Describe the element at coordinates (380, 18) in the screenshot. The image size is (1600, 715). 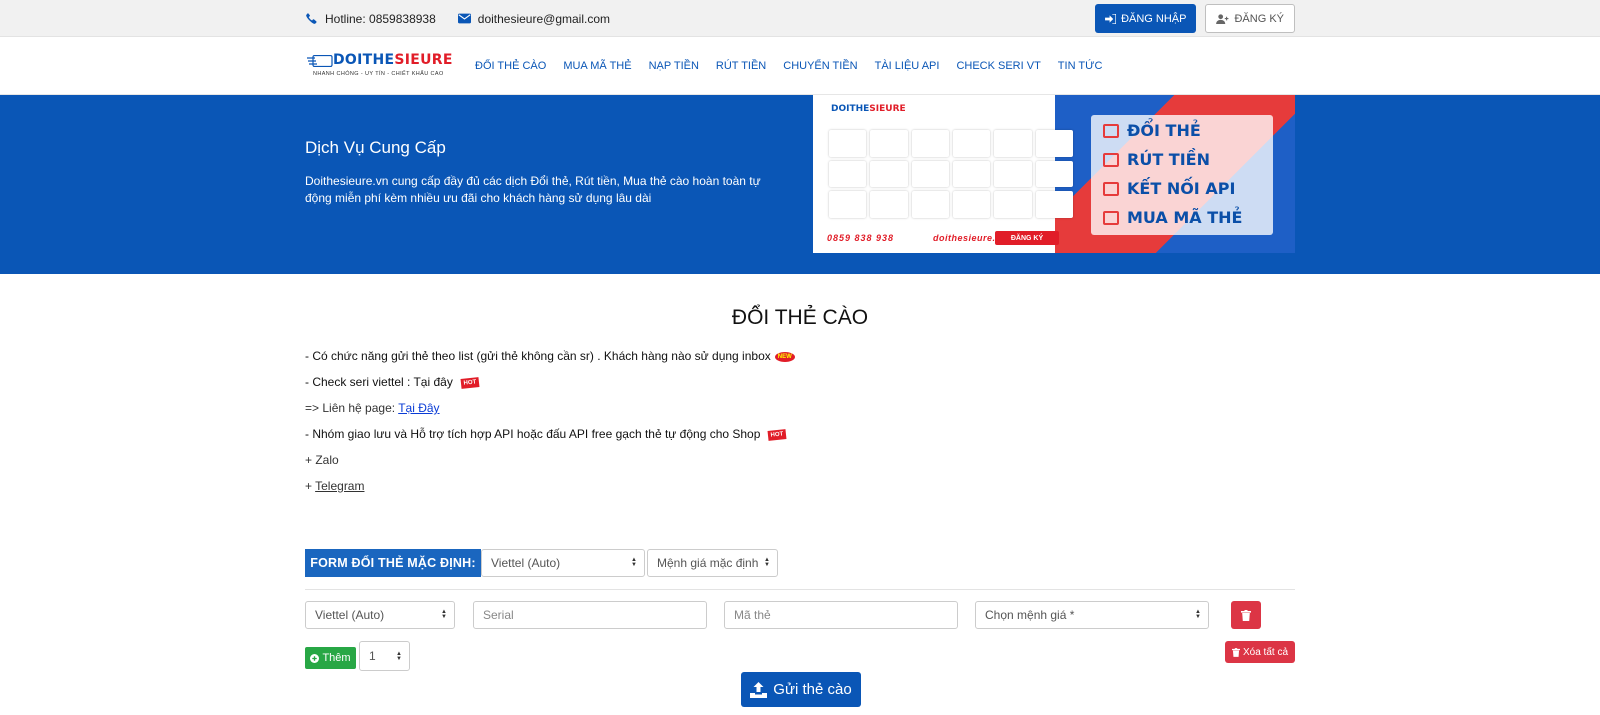
I see `hotline-text: Hotline: 0859838938` at that location.